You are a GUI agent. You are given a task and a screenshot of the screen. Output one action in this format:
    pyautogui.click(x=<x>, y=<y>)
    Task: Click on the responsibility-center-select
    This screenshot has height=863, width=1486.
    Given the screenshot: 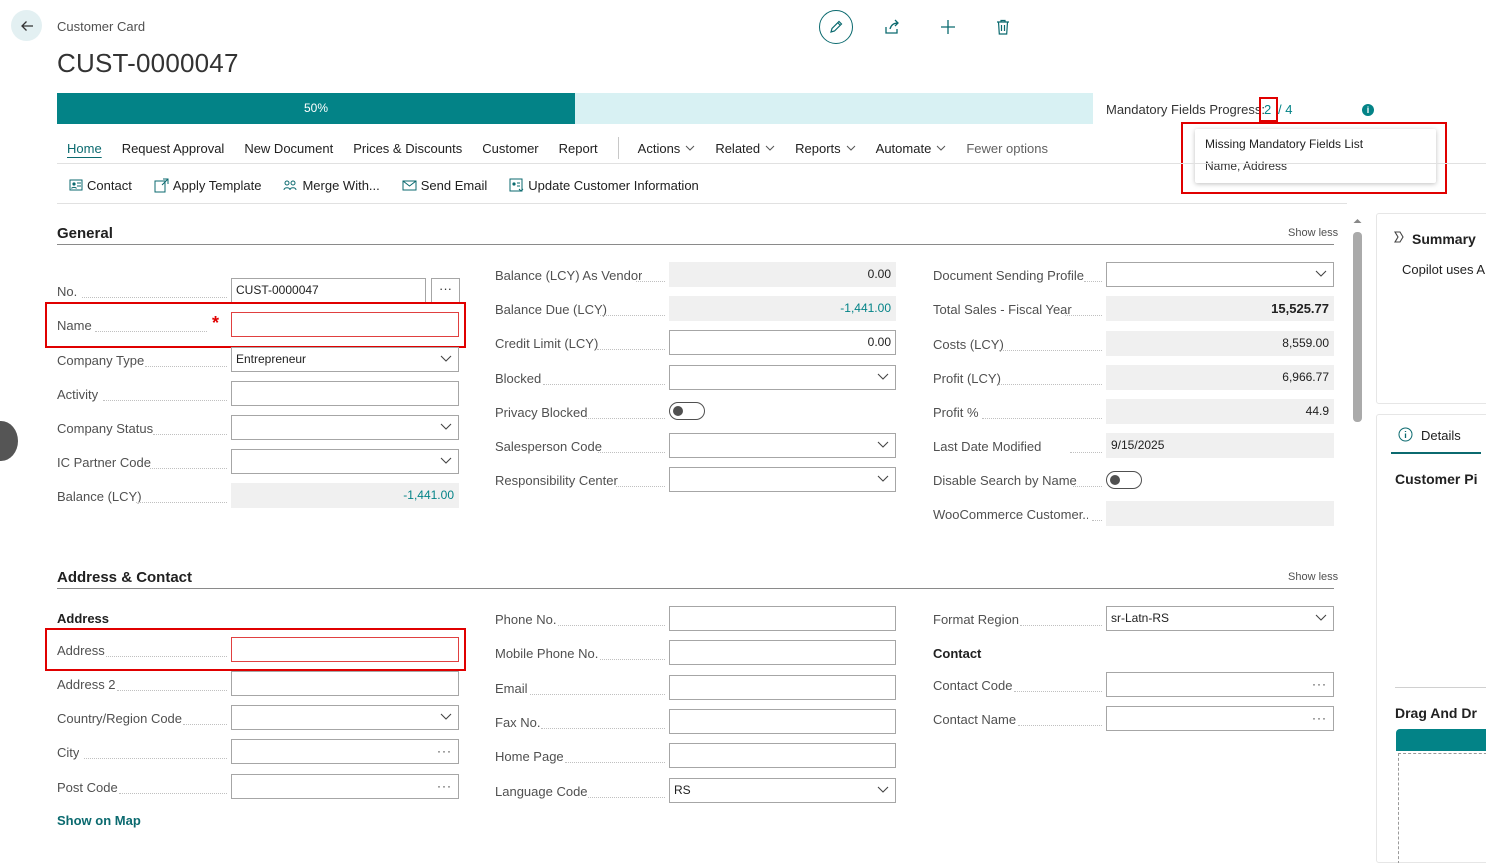 What is the action you would take?
    pyautogui.click(x=782, y=479)
    